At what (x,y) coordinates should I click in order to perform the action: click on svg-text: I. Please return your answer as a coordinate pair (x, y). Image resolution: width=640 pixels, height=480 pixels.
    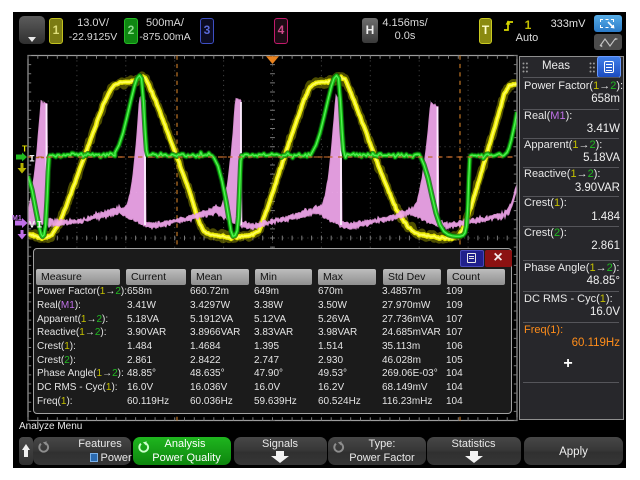
    Looking at the image, I should click on (32, 160).